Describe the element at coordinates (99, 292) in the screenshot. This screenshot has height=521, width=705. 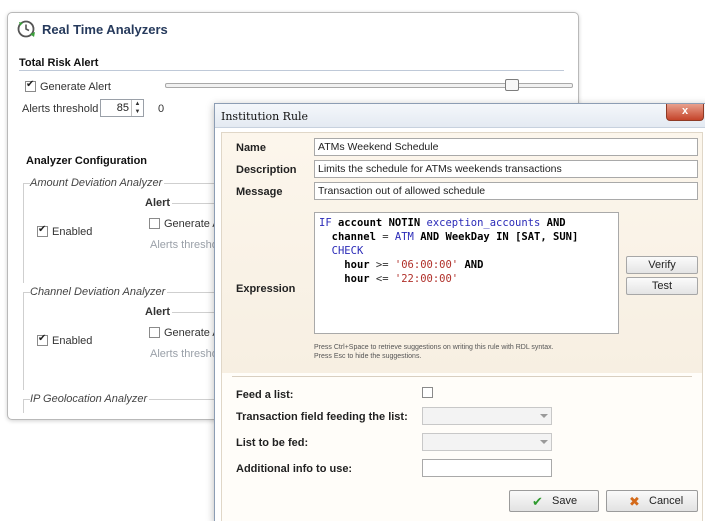
I see `channel-deviation-group-title: Channel Deviation Analyzer` at that location.